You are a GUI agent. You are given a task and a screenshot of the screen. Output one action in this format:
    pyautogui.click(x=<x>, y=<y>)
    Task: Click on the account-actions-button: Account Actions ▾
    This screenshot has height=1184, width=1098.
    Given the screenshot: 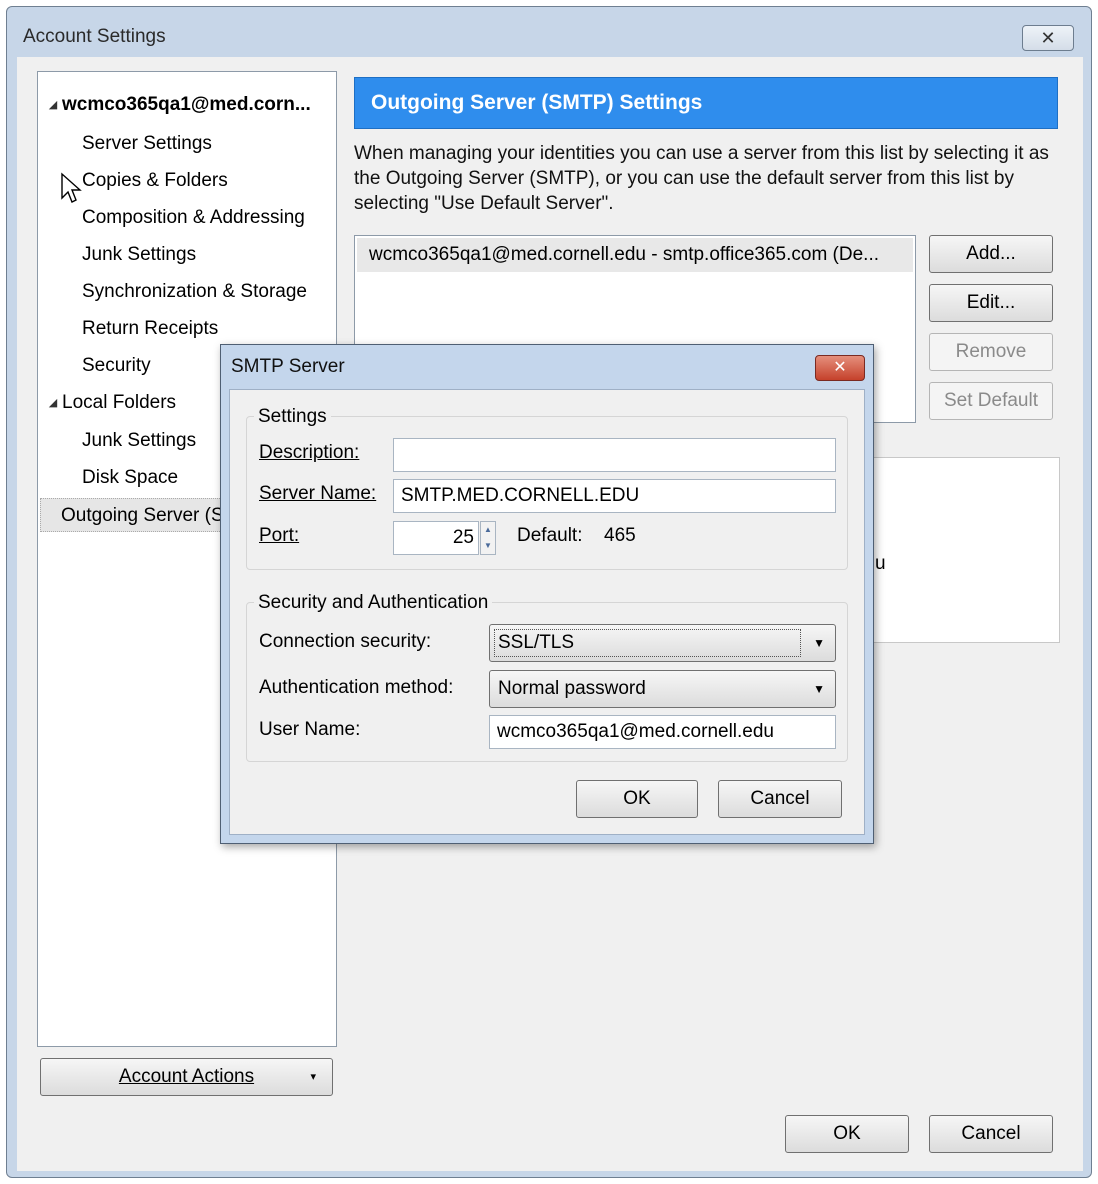 What is the action you would take?
    pyautogui.click(x=186, y=1077)
    